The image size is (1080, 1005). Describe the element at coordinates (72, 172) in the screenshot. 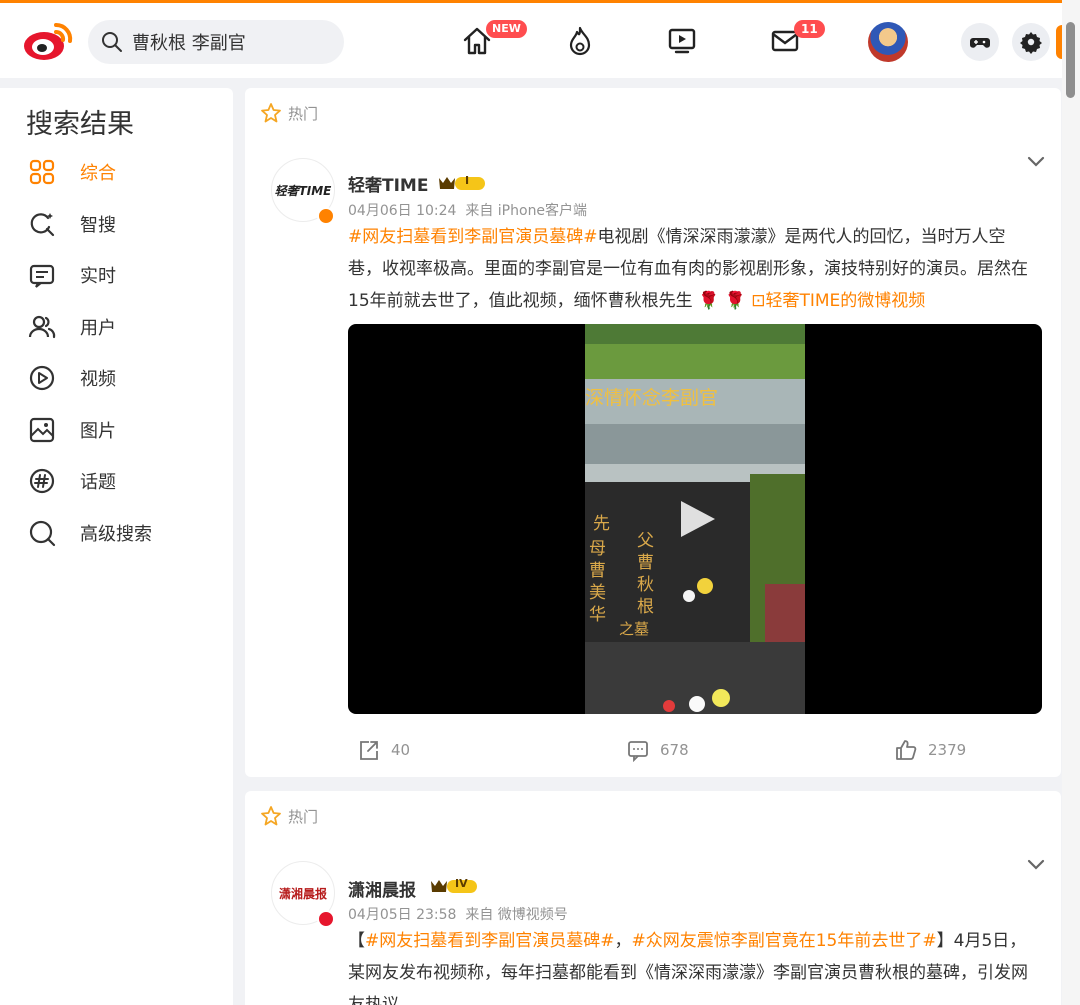

I see `sidebar-item-comprehensive: 综合` at that location.